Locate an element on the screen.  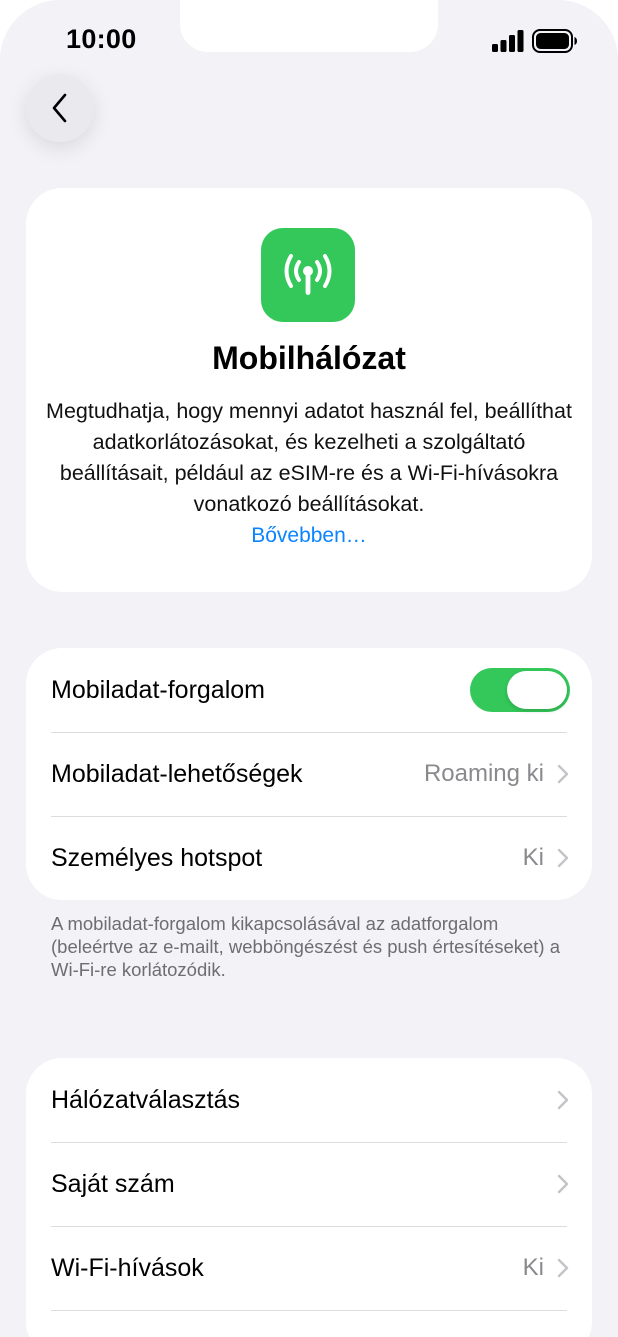
row-label: Személyes hotspot is located at coordinates (157, 857).